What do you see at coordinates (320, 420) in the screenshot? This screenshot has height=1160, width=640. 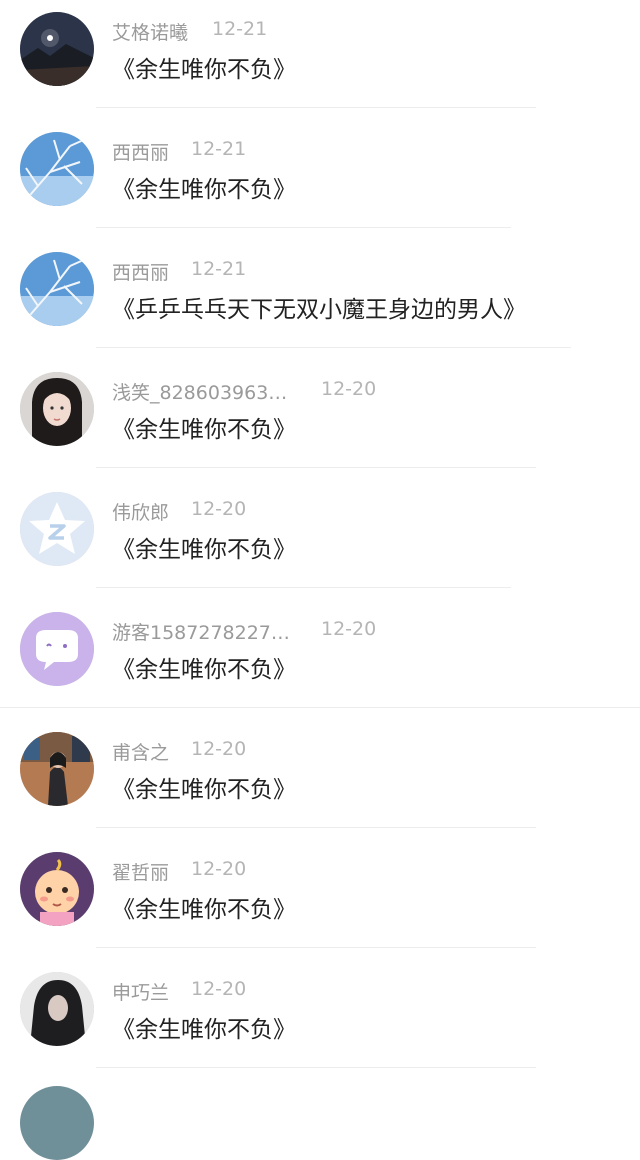 I see `comment-item: 浅笑_828603963… 12-20 《余生唯你不负》` at bounding box center [320, 420].